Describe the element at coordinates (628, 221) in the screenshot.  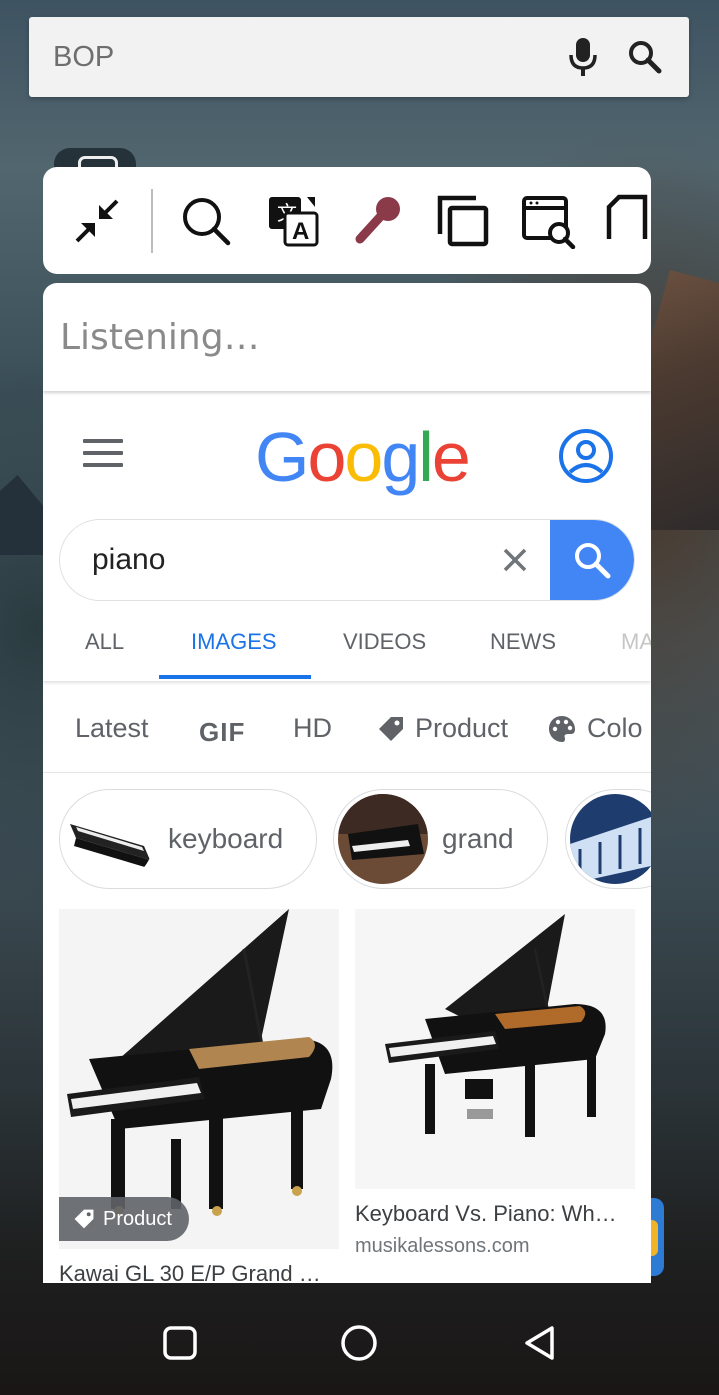
I see `screenshot-icon` at that location.